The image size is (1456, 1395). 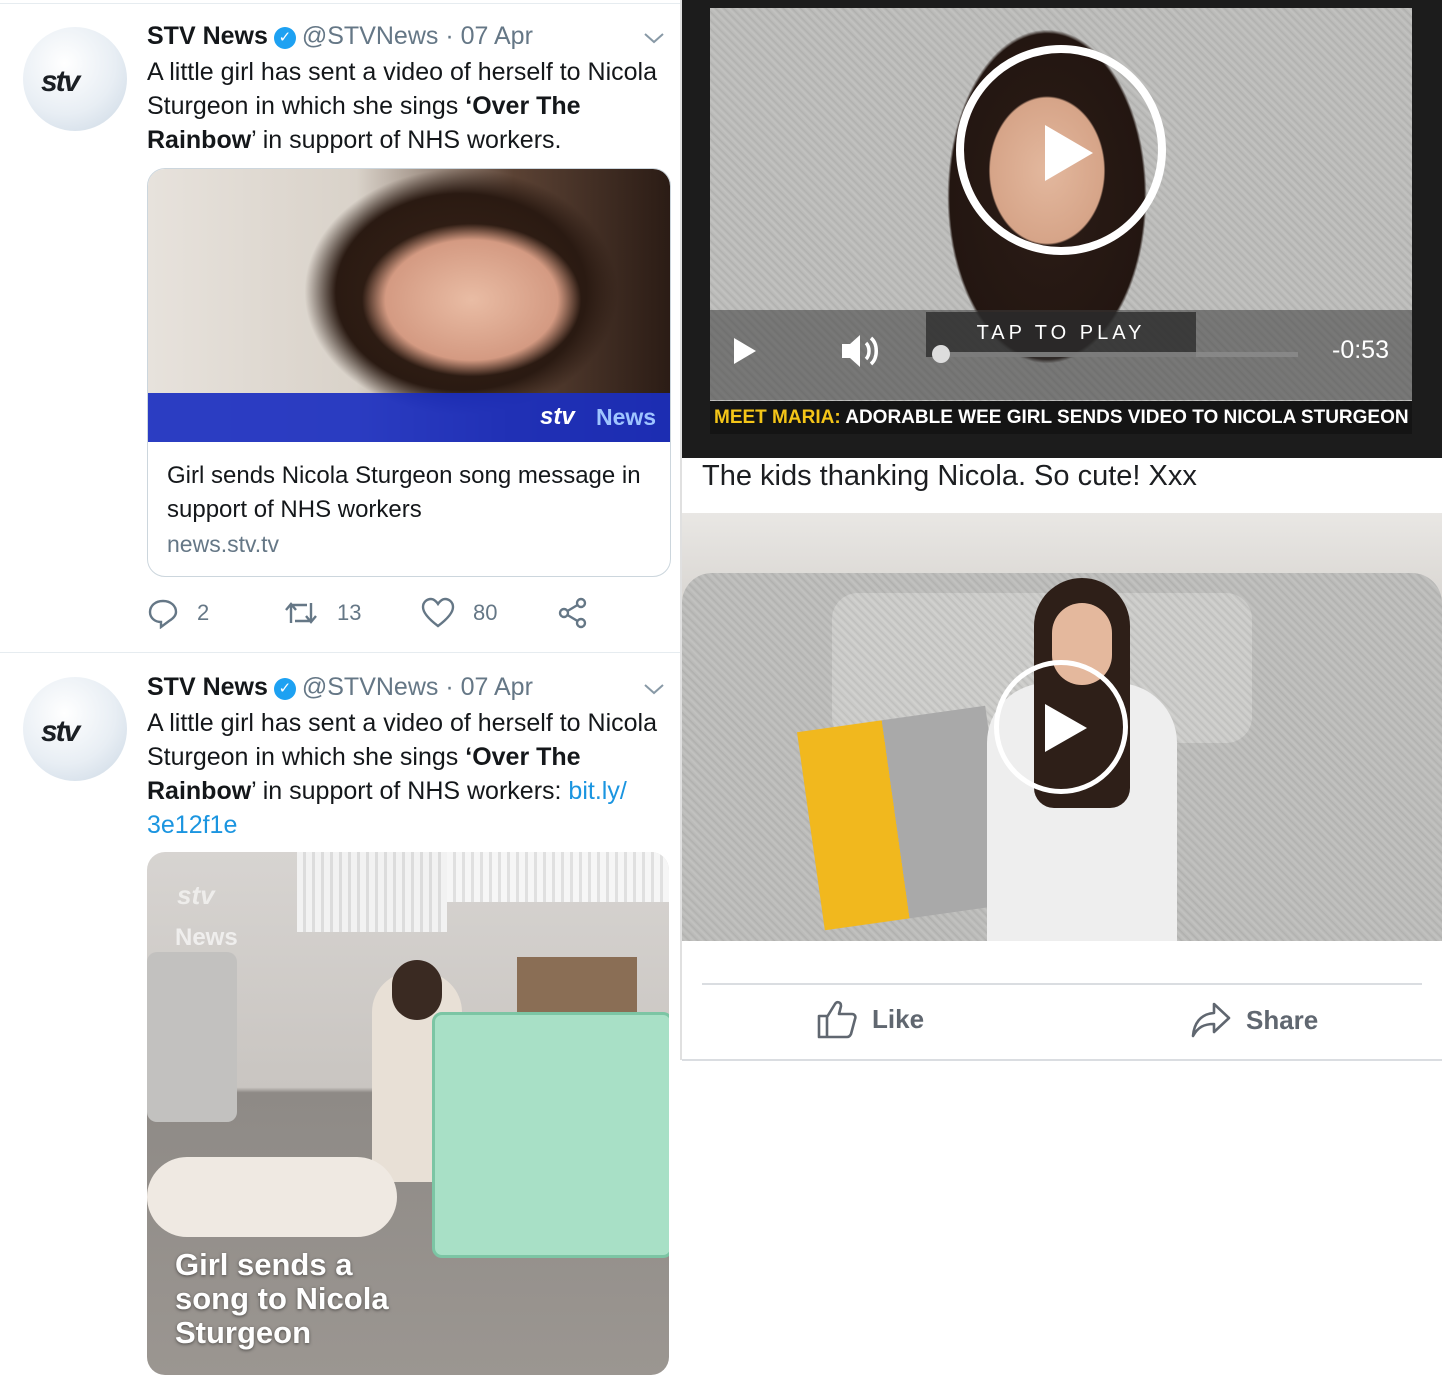 I want to click on share-button: Share, so click(x=1254, y=1020).